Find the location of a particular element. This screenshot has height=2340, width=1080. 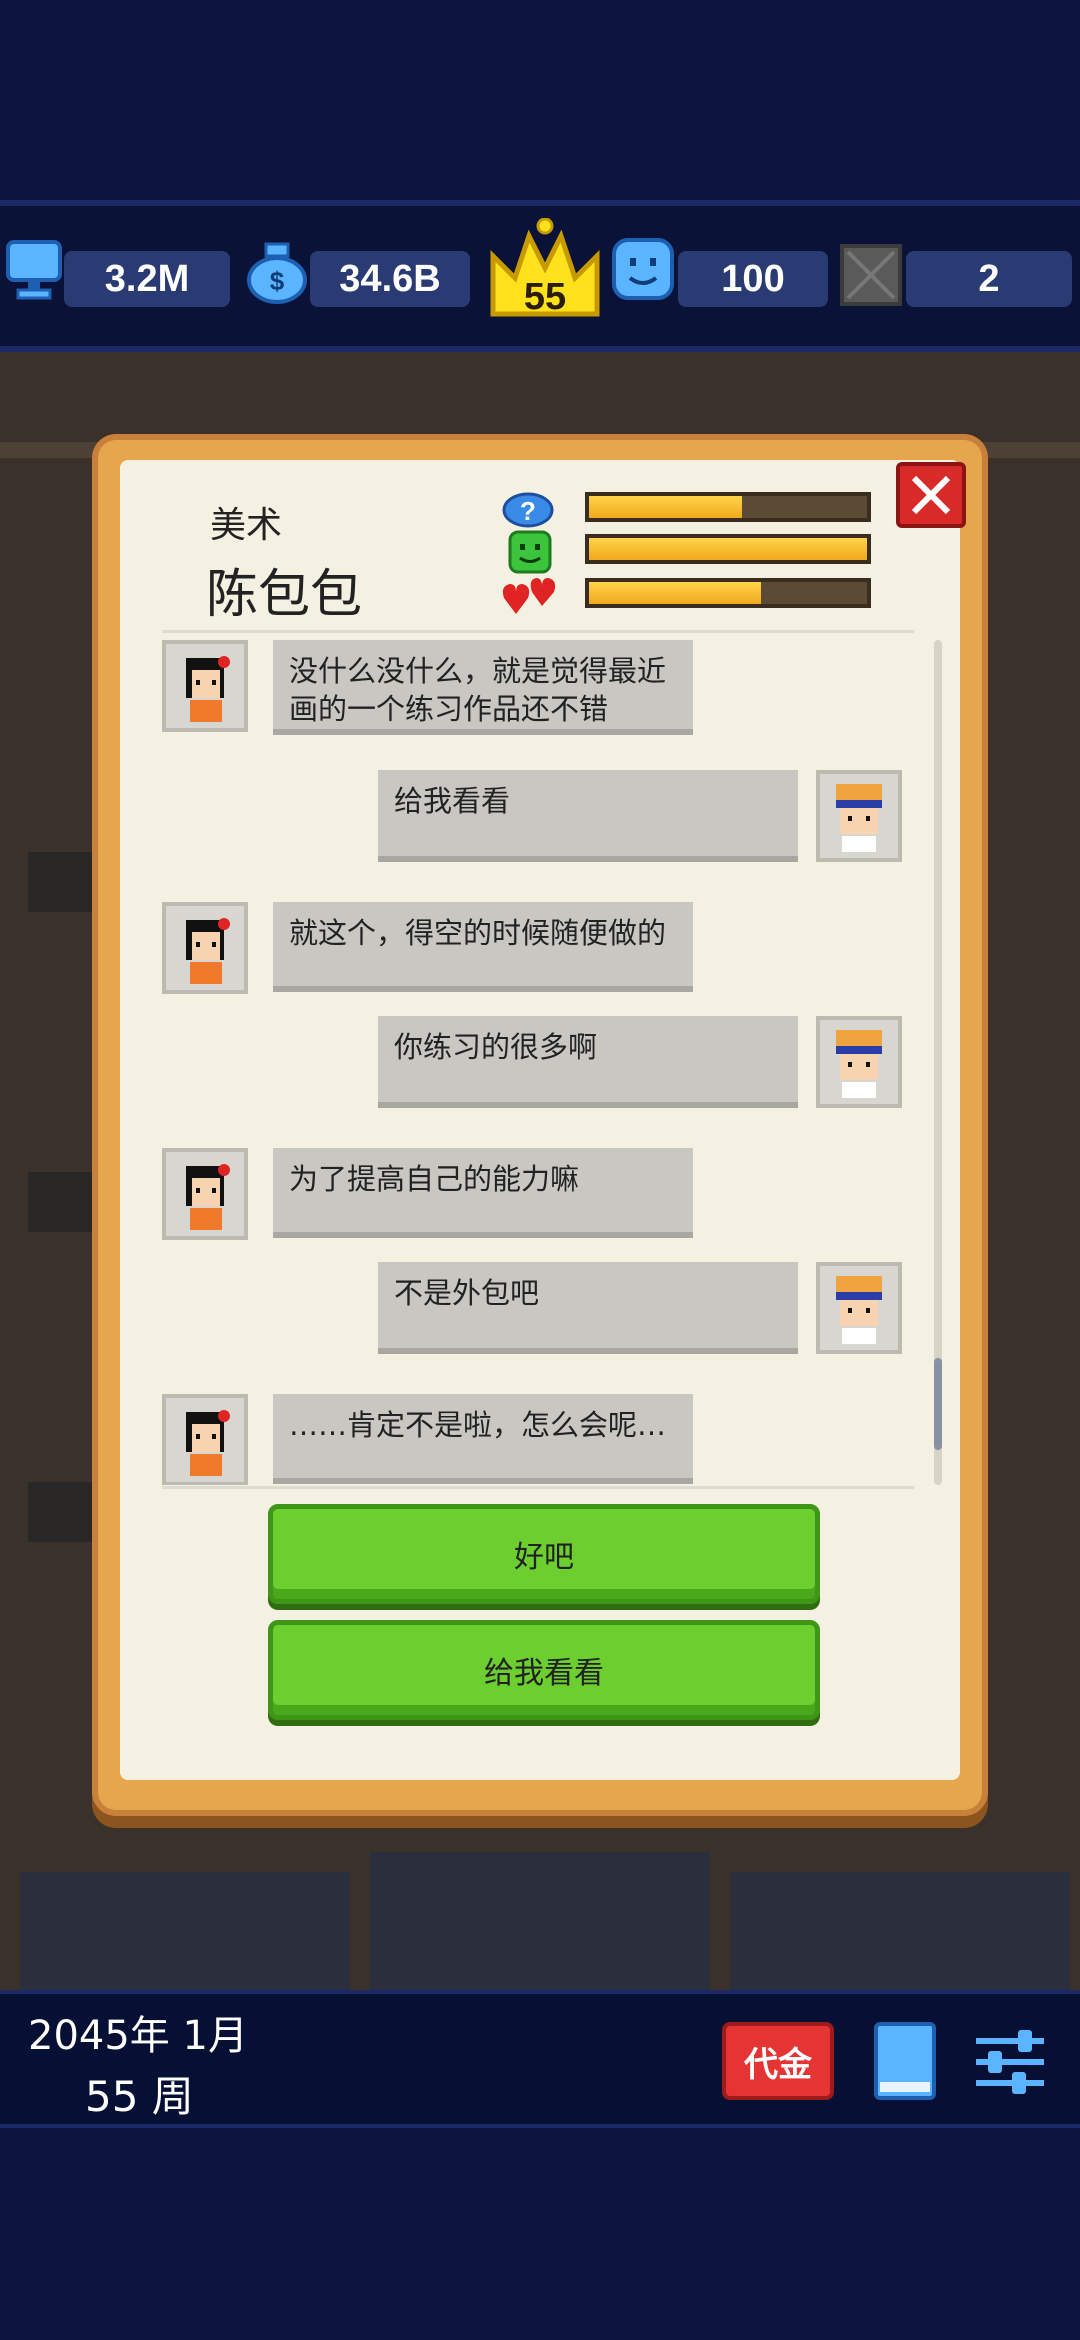

locked-slot-icon is located at coordinates (871, 275).